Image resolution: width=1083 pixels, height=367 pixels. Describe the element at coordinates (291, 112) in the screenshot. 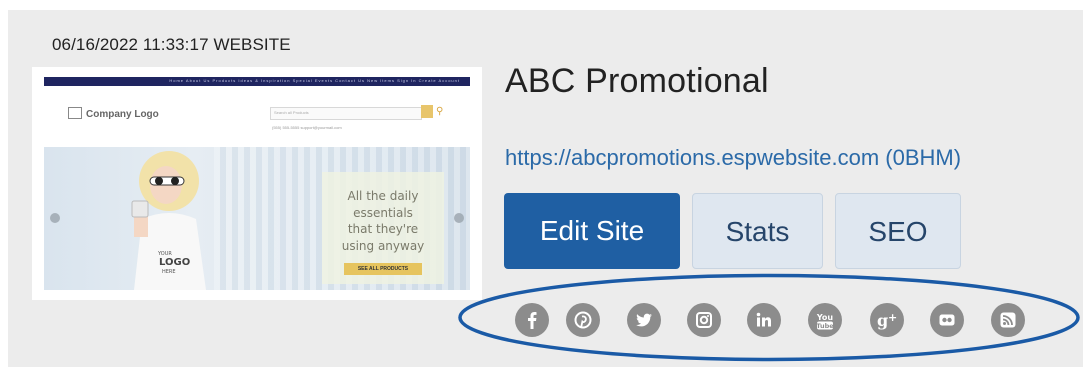

I see `preview-search-placeholder: Search all Products` at that location.